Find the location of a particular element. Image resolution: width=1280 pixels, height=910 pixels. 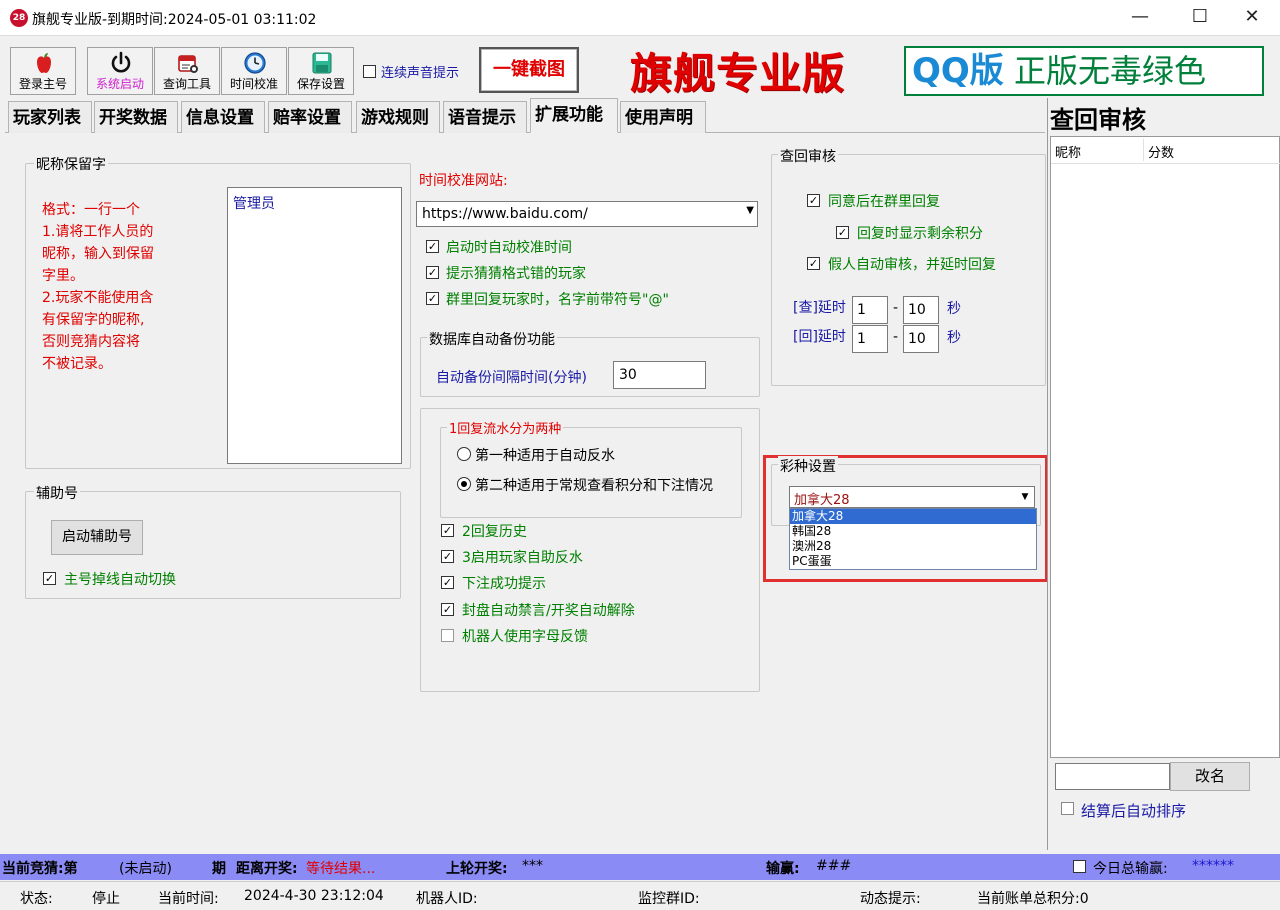

column-score: 分数 is located at coordinates (1161, 151).